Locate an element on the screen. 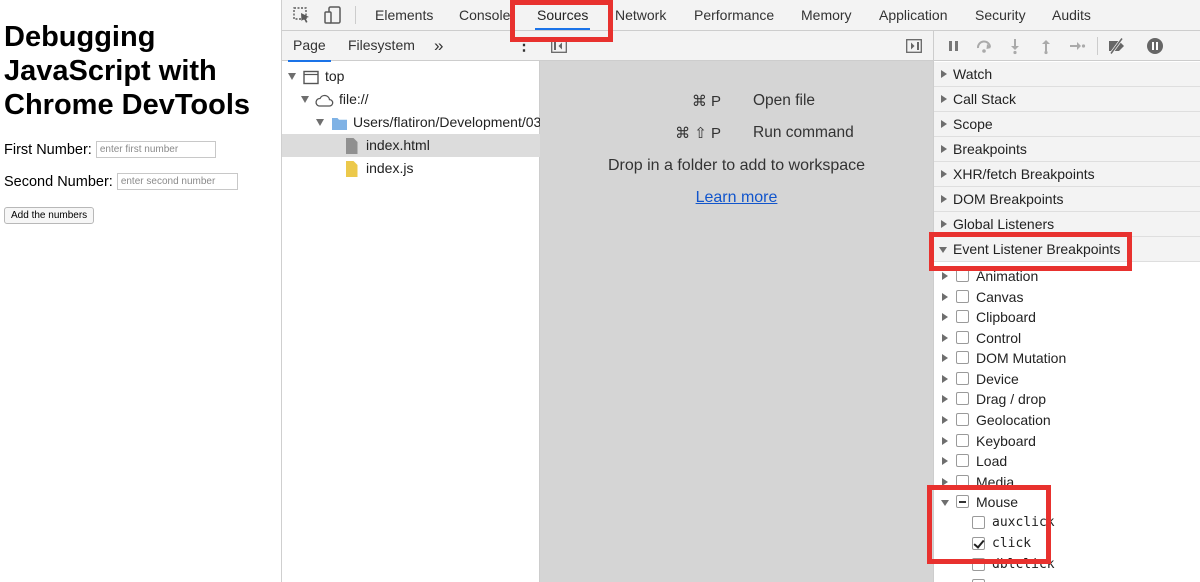 This screenshot has height=582, width=1200. tab-elements: Elements is located at coordinates (404, 15).